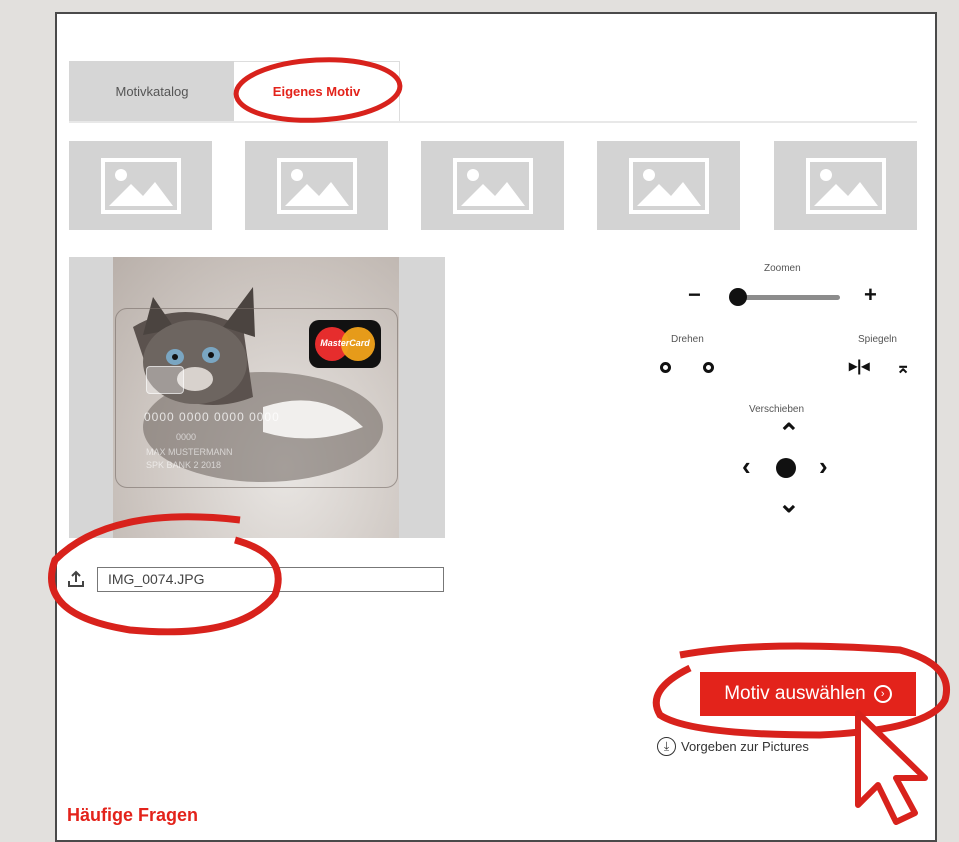  Describe the element at coordinates (882, 694) in the screenshot. I see `chevron-right-icon: ›` at that location.